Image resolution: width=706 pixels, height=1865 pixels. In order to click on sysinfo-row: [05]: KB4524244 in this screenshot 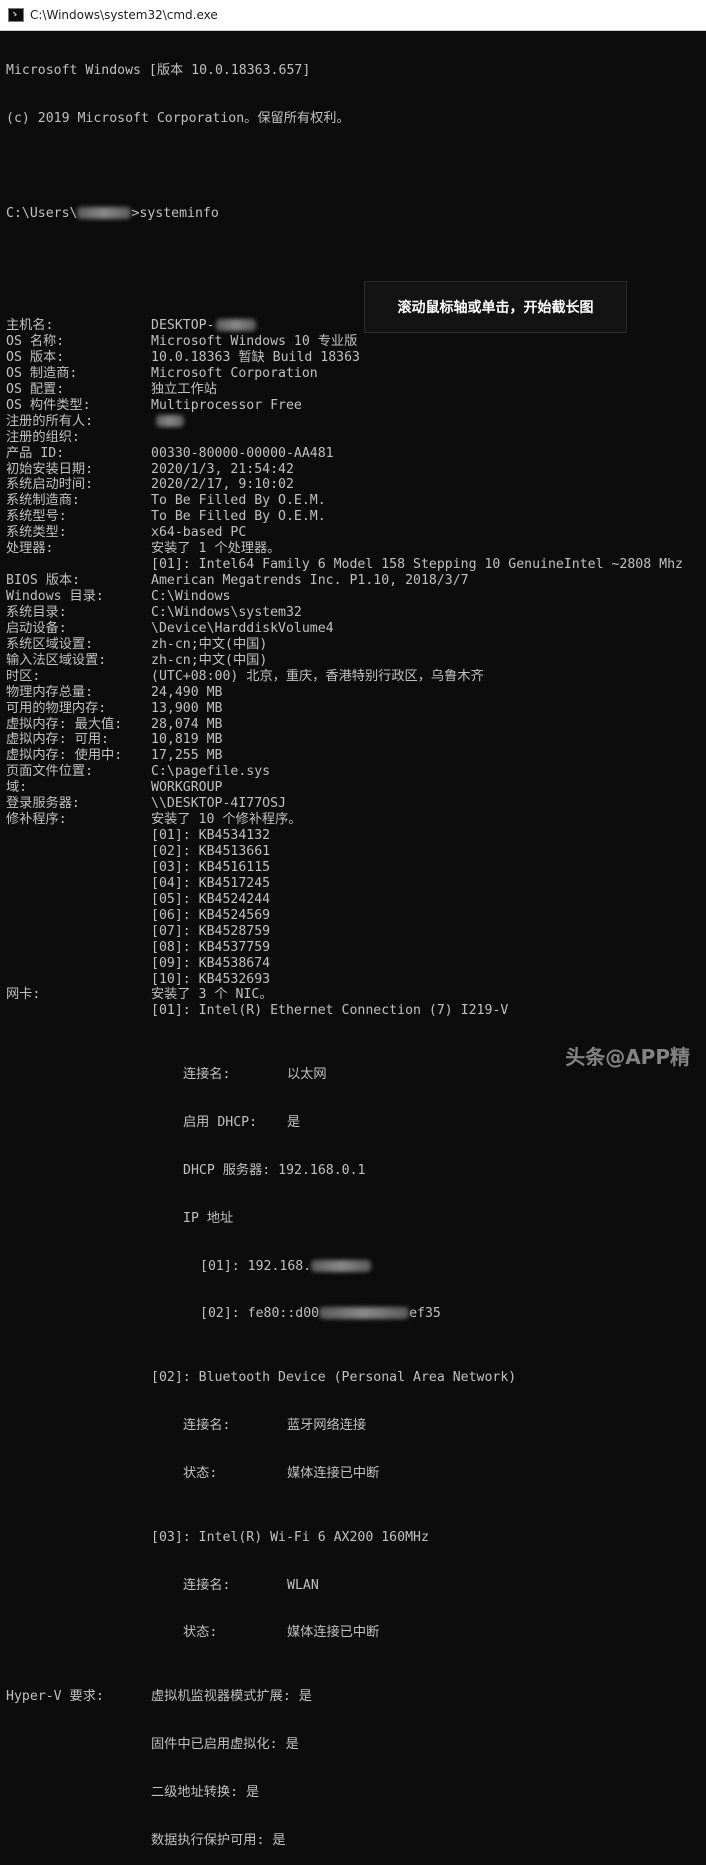, I will do `click(353, 900)`.